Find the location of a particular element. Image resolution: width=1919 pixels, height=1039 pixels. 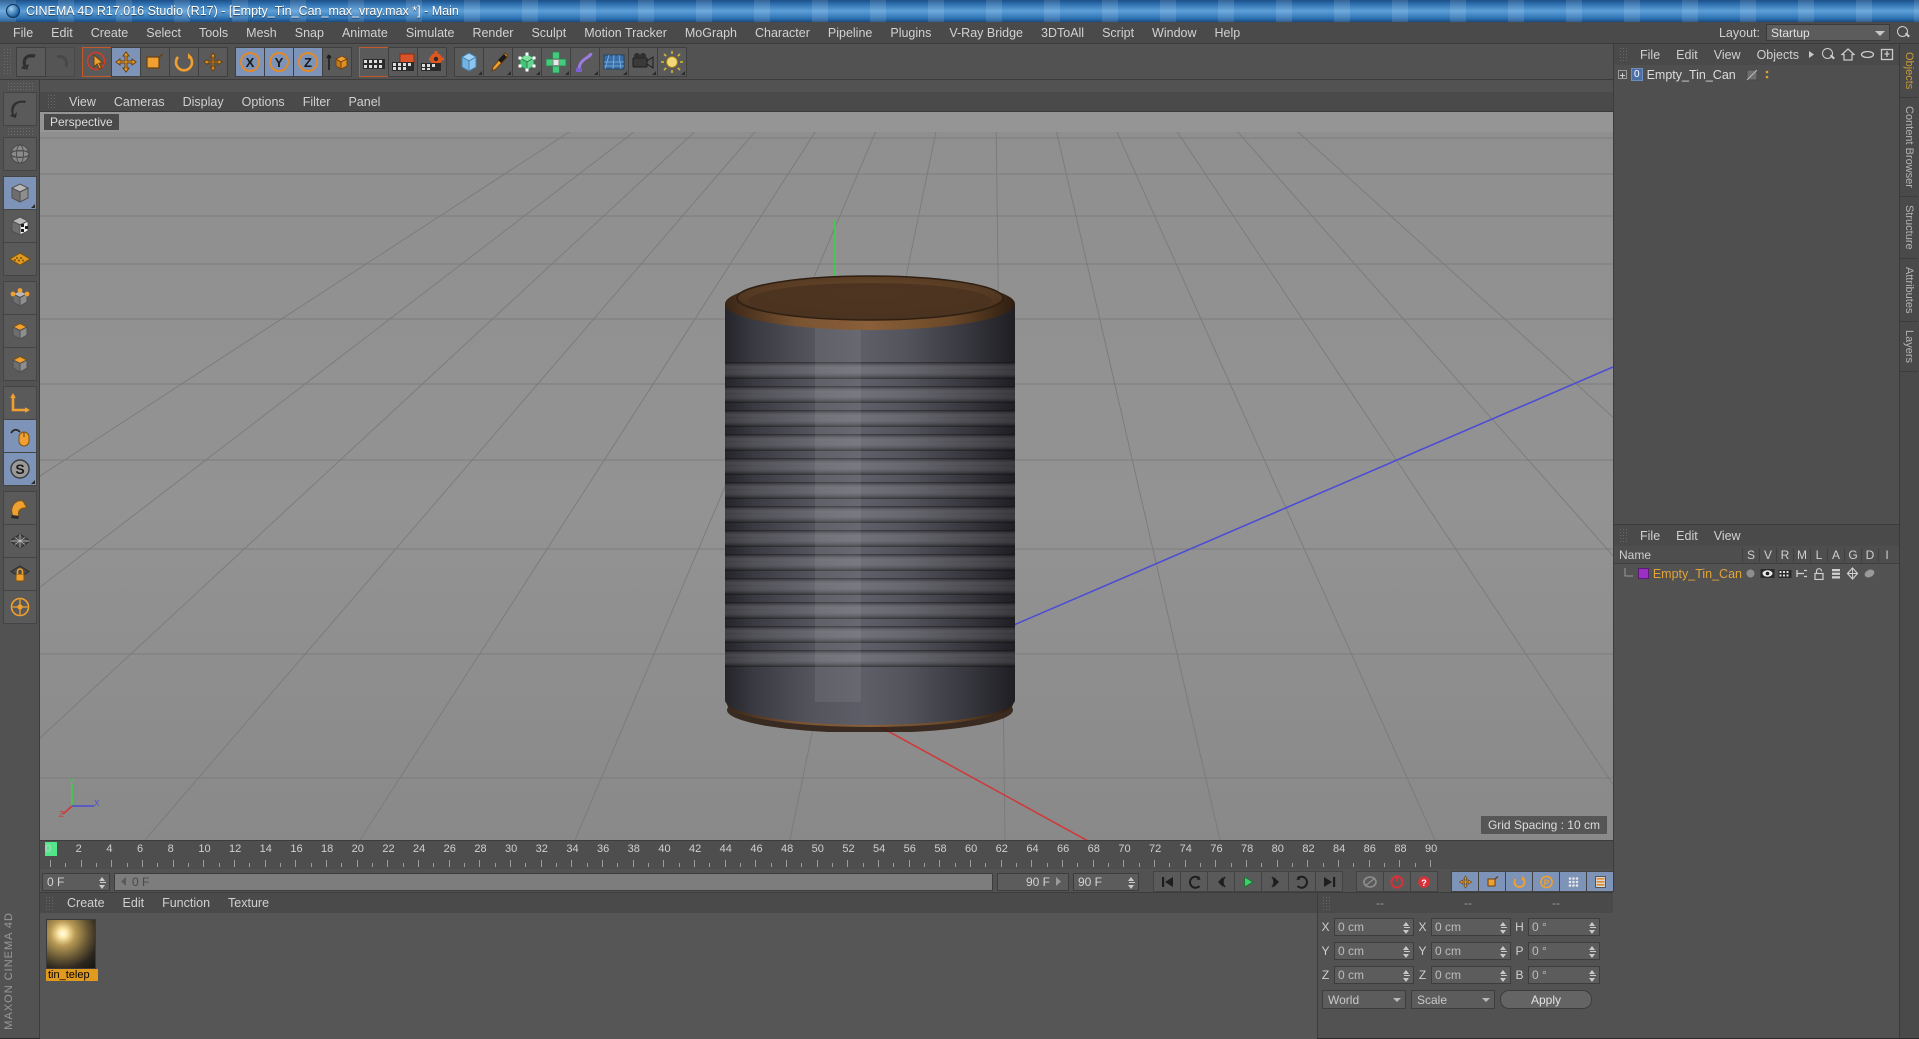

move-alt-button is located at coordinates (213, 61).